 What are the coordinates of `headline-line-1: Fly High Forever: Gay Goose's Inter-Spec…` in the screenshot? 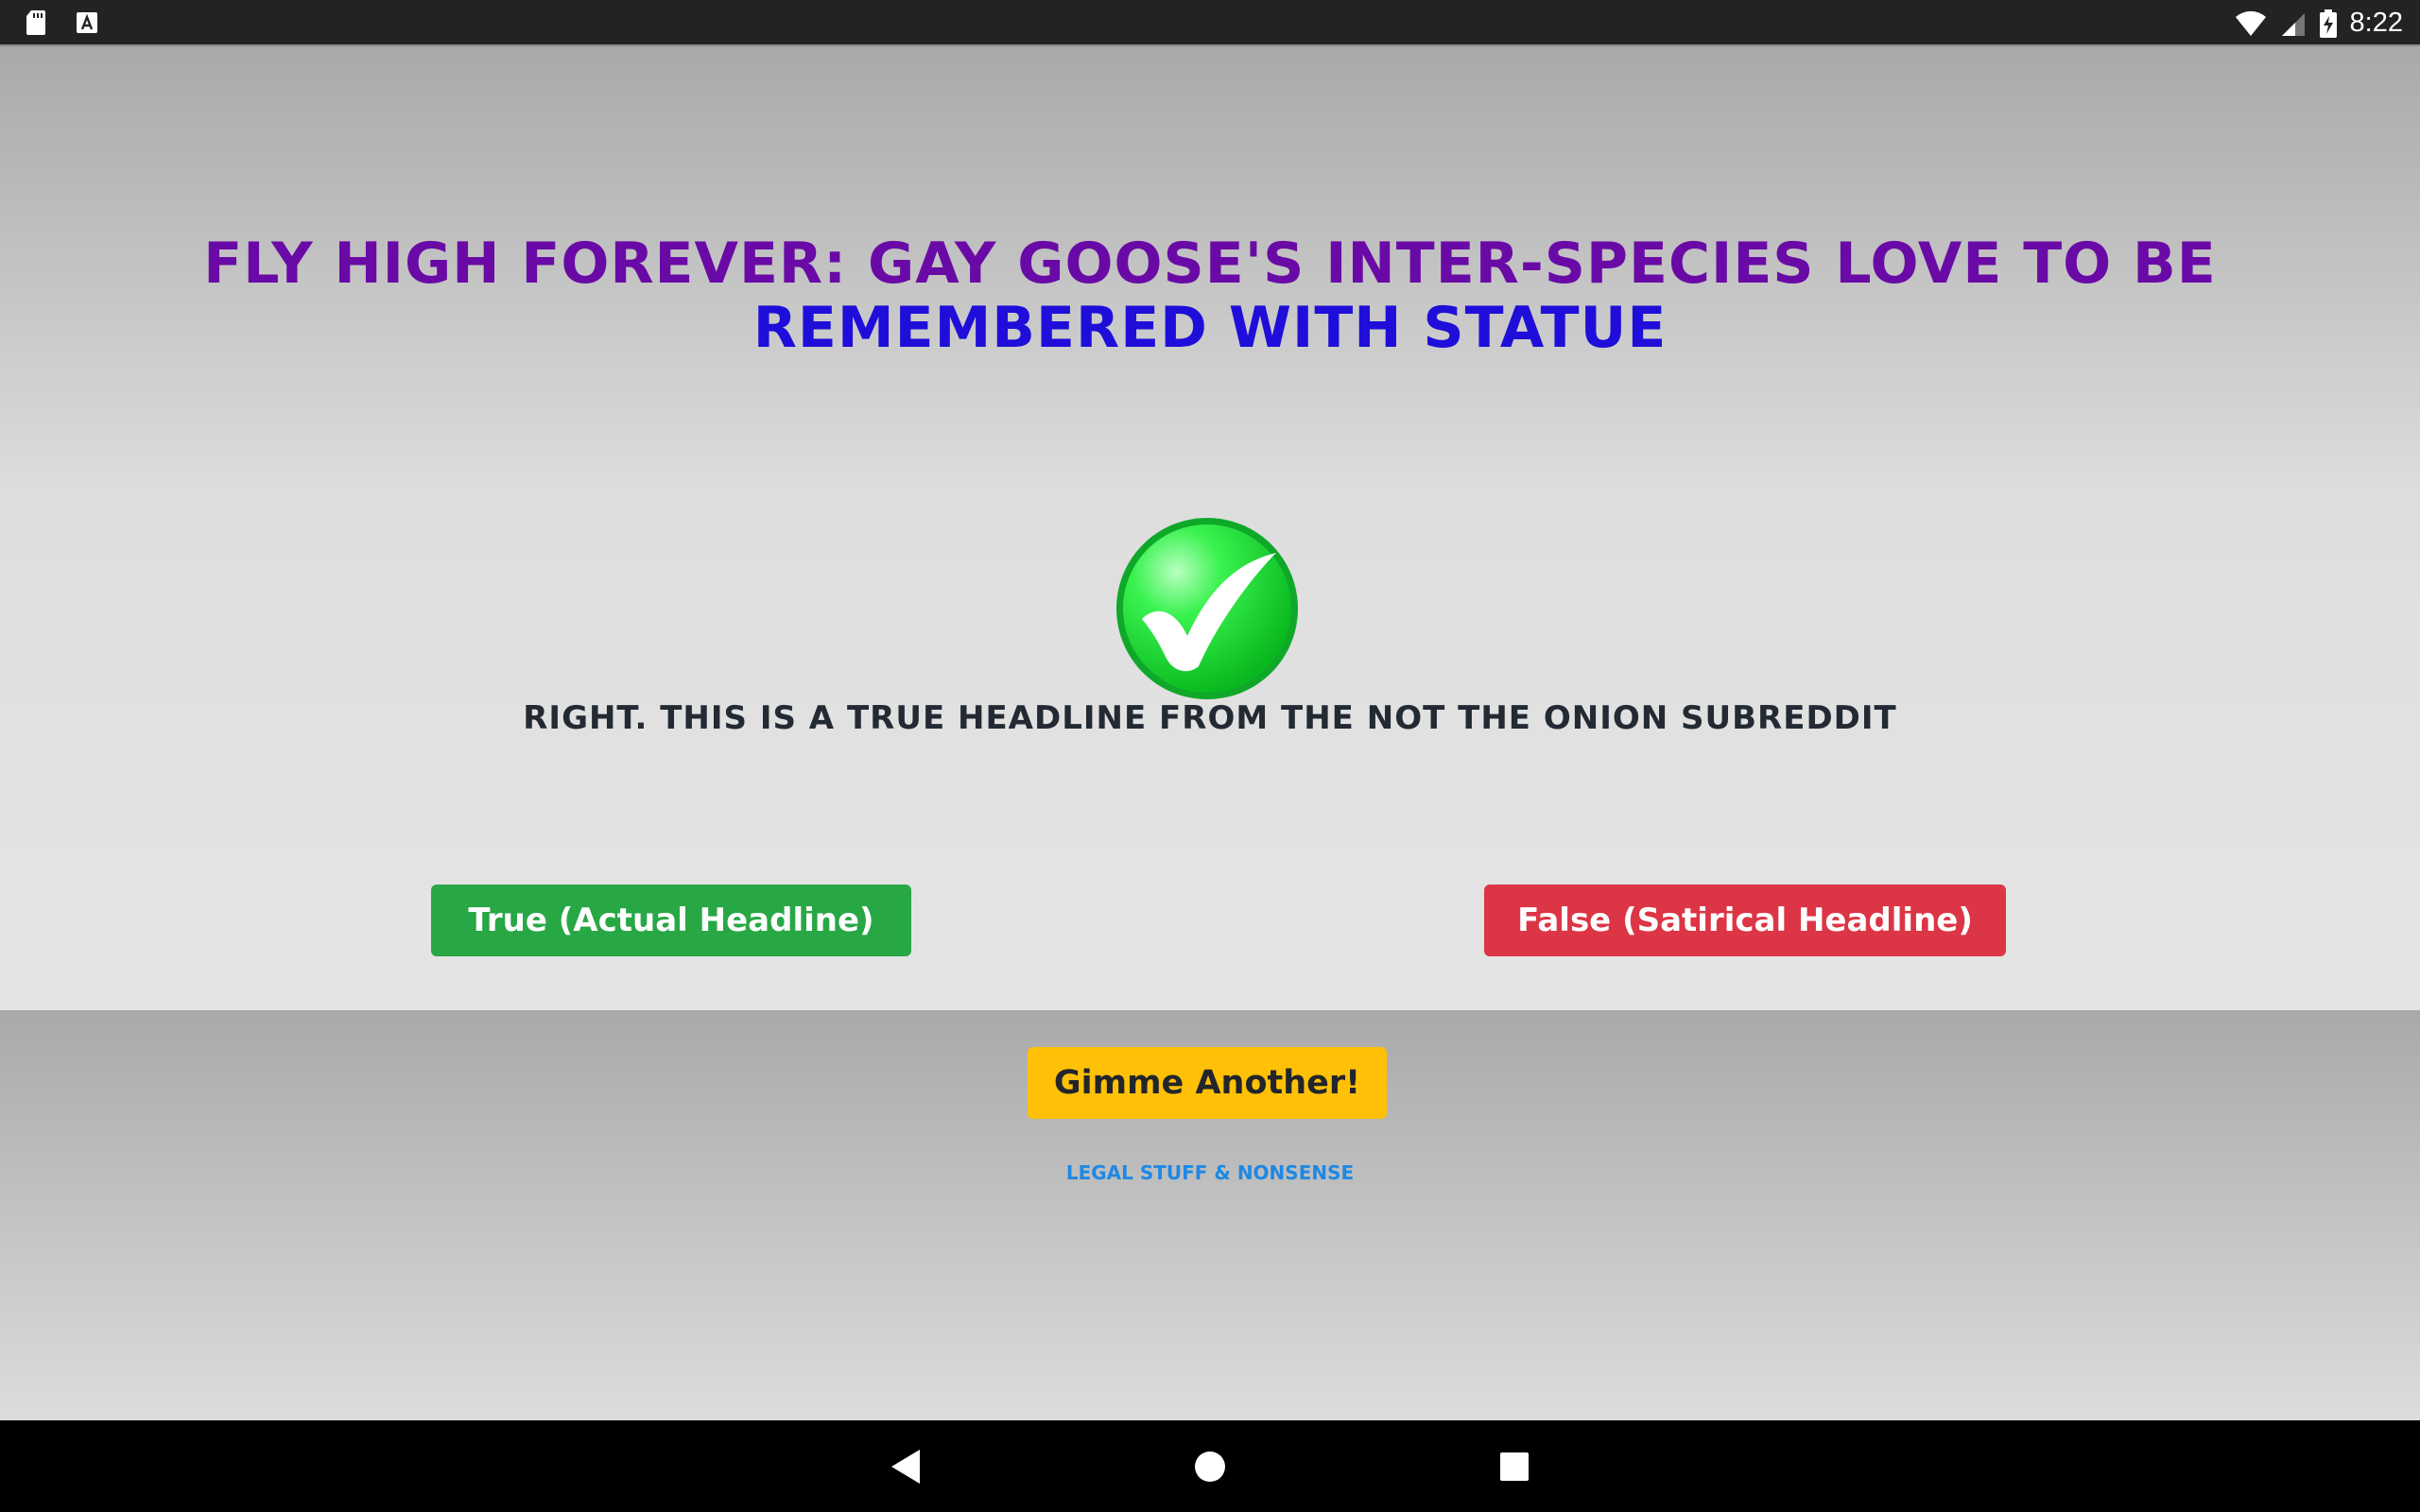 It's located at (1210, 264).